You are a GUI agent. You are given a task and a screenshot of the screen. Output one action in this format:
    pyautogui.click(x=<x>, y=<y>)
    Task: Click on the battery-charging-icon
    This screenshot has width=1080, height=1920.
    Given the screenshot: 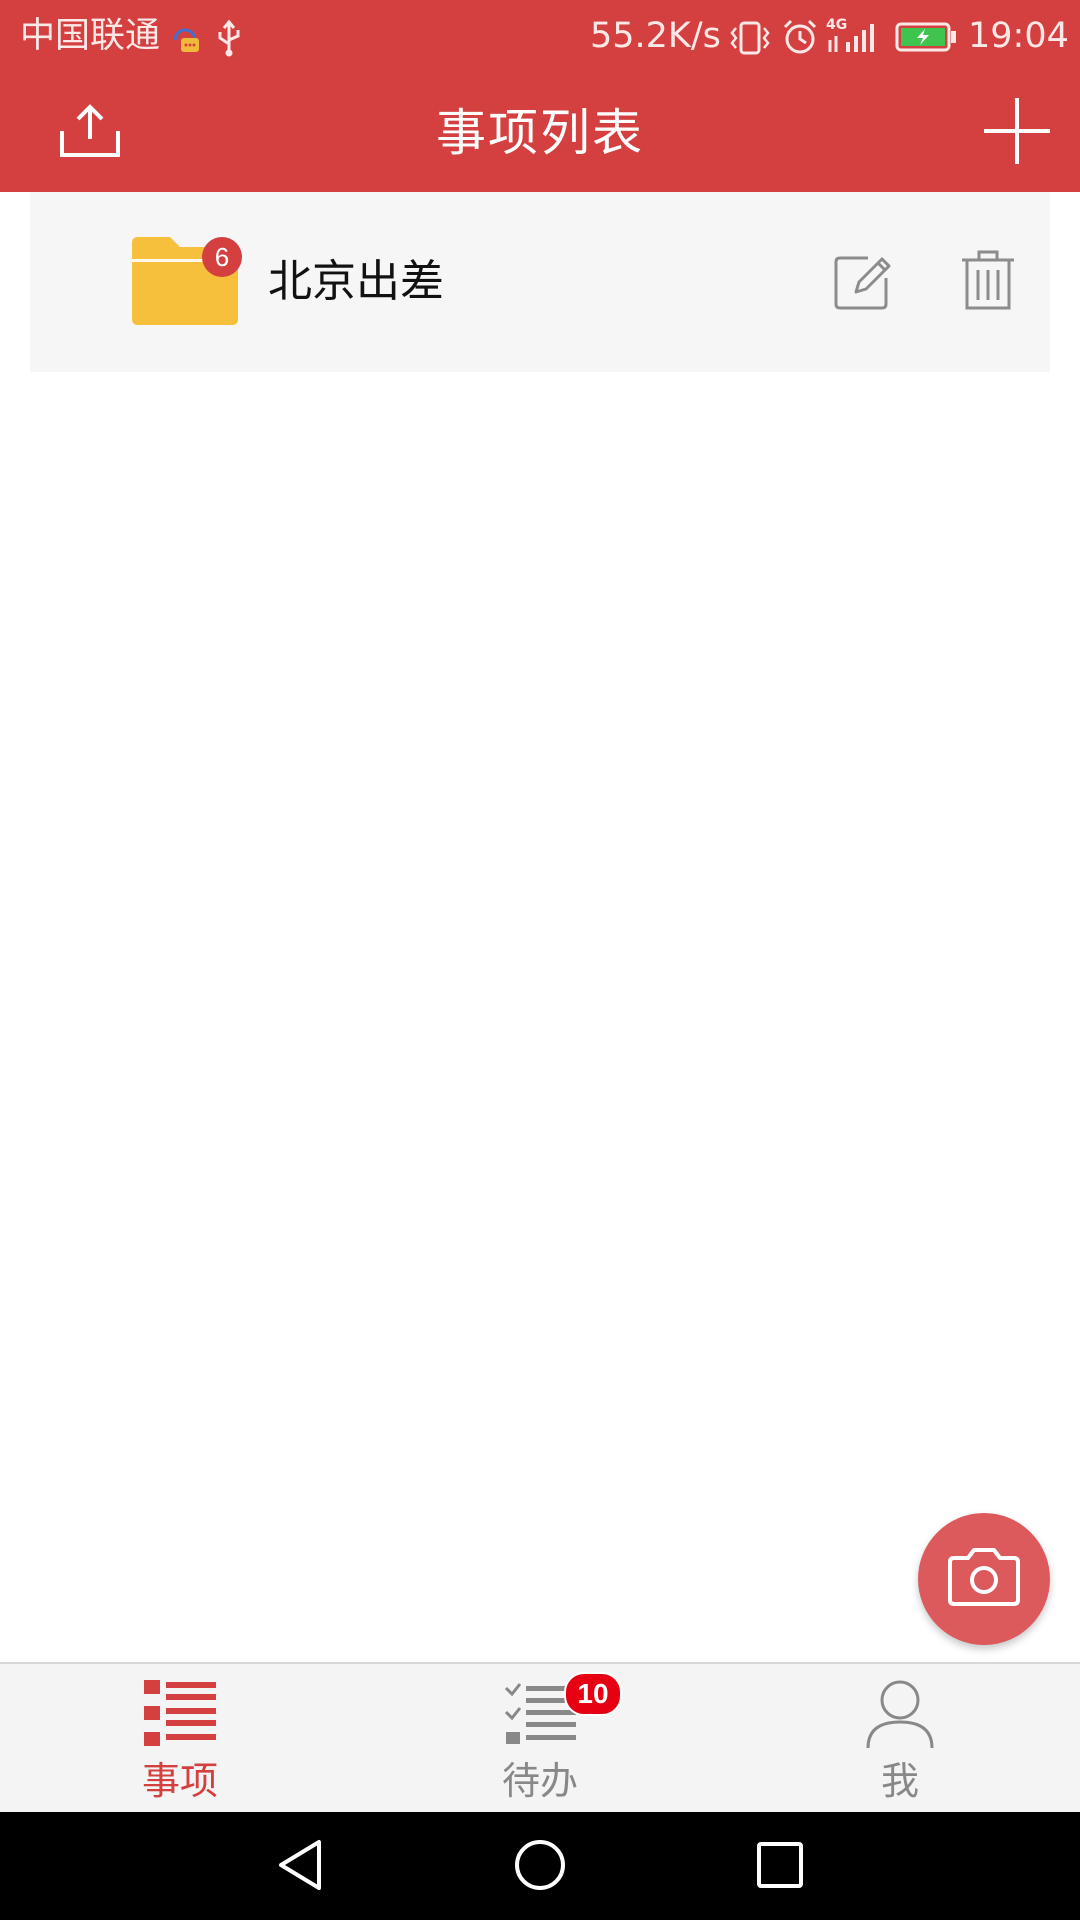 What is the action you would take?
    pyautogui.click(x=926, y=39)
    